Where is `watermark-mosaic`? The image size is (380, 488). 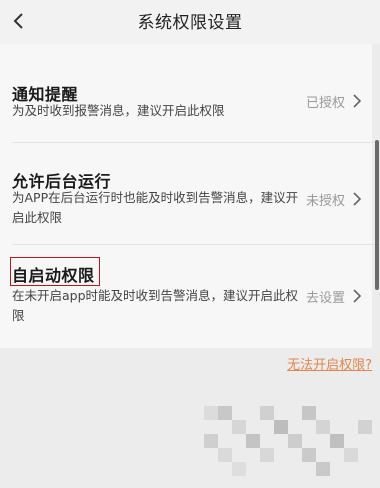
watermark-mosaic is located at coordinates (288, 443).